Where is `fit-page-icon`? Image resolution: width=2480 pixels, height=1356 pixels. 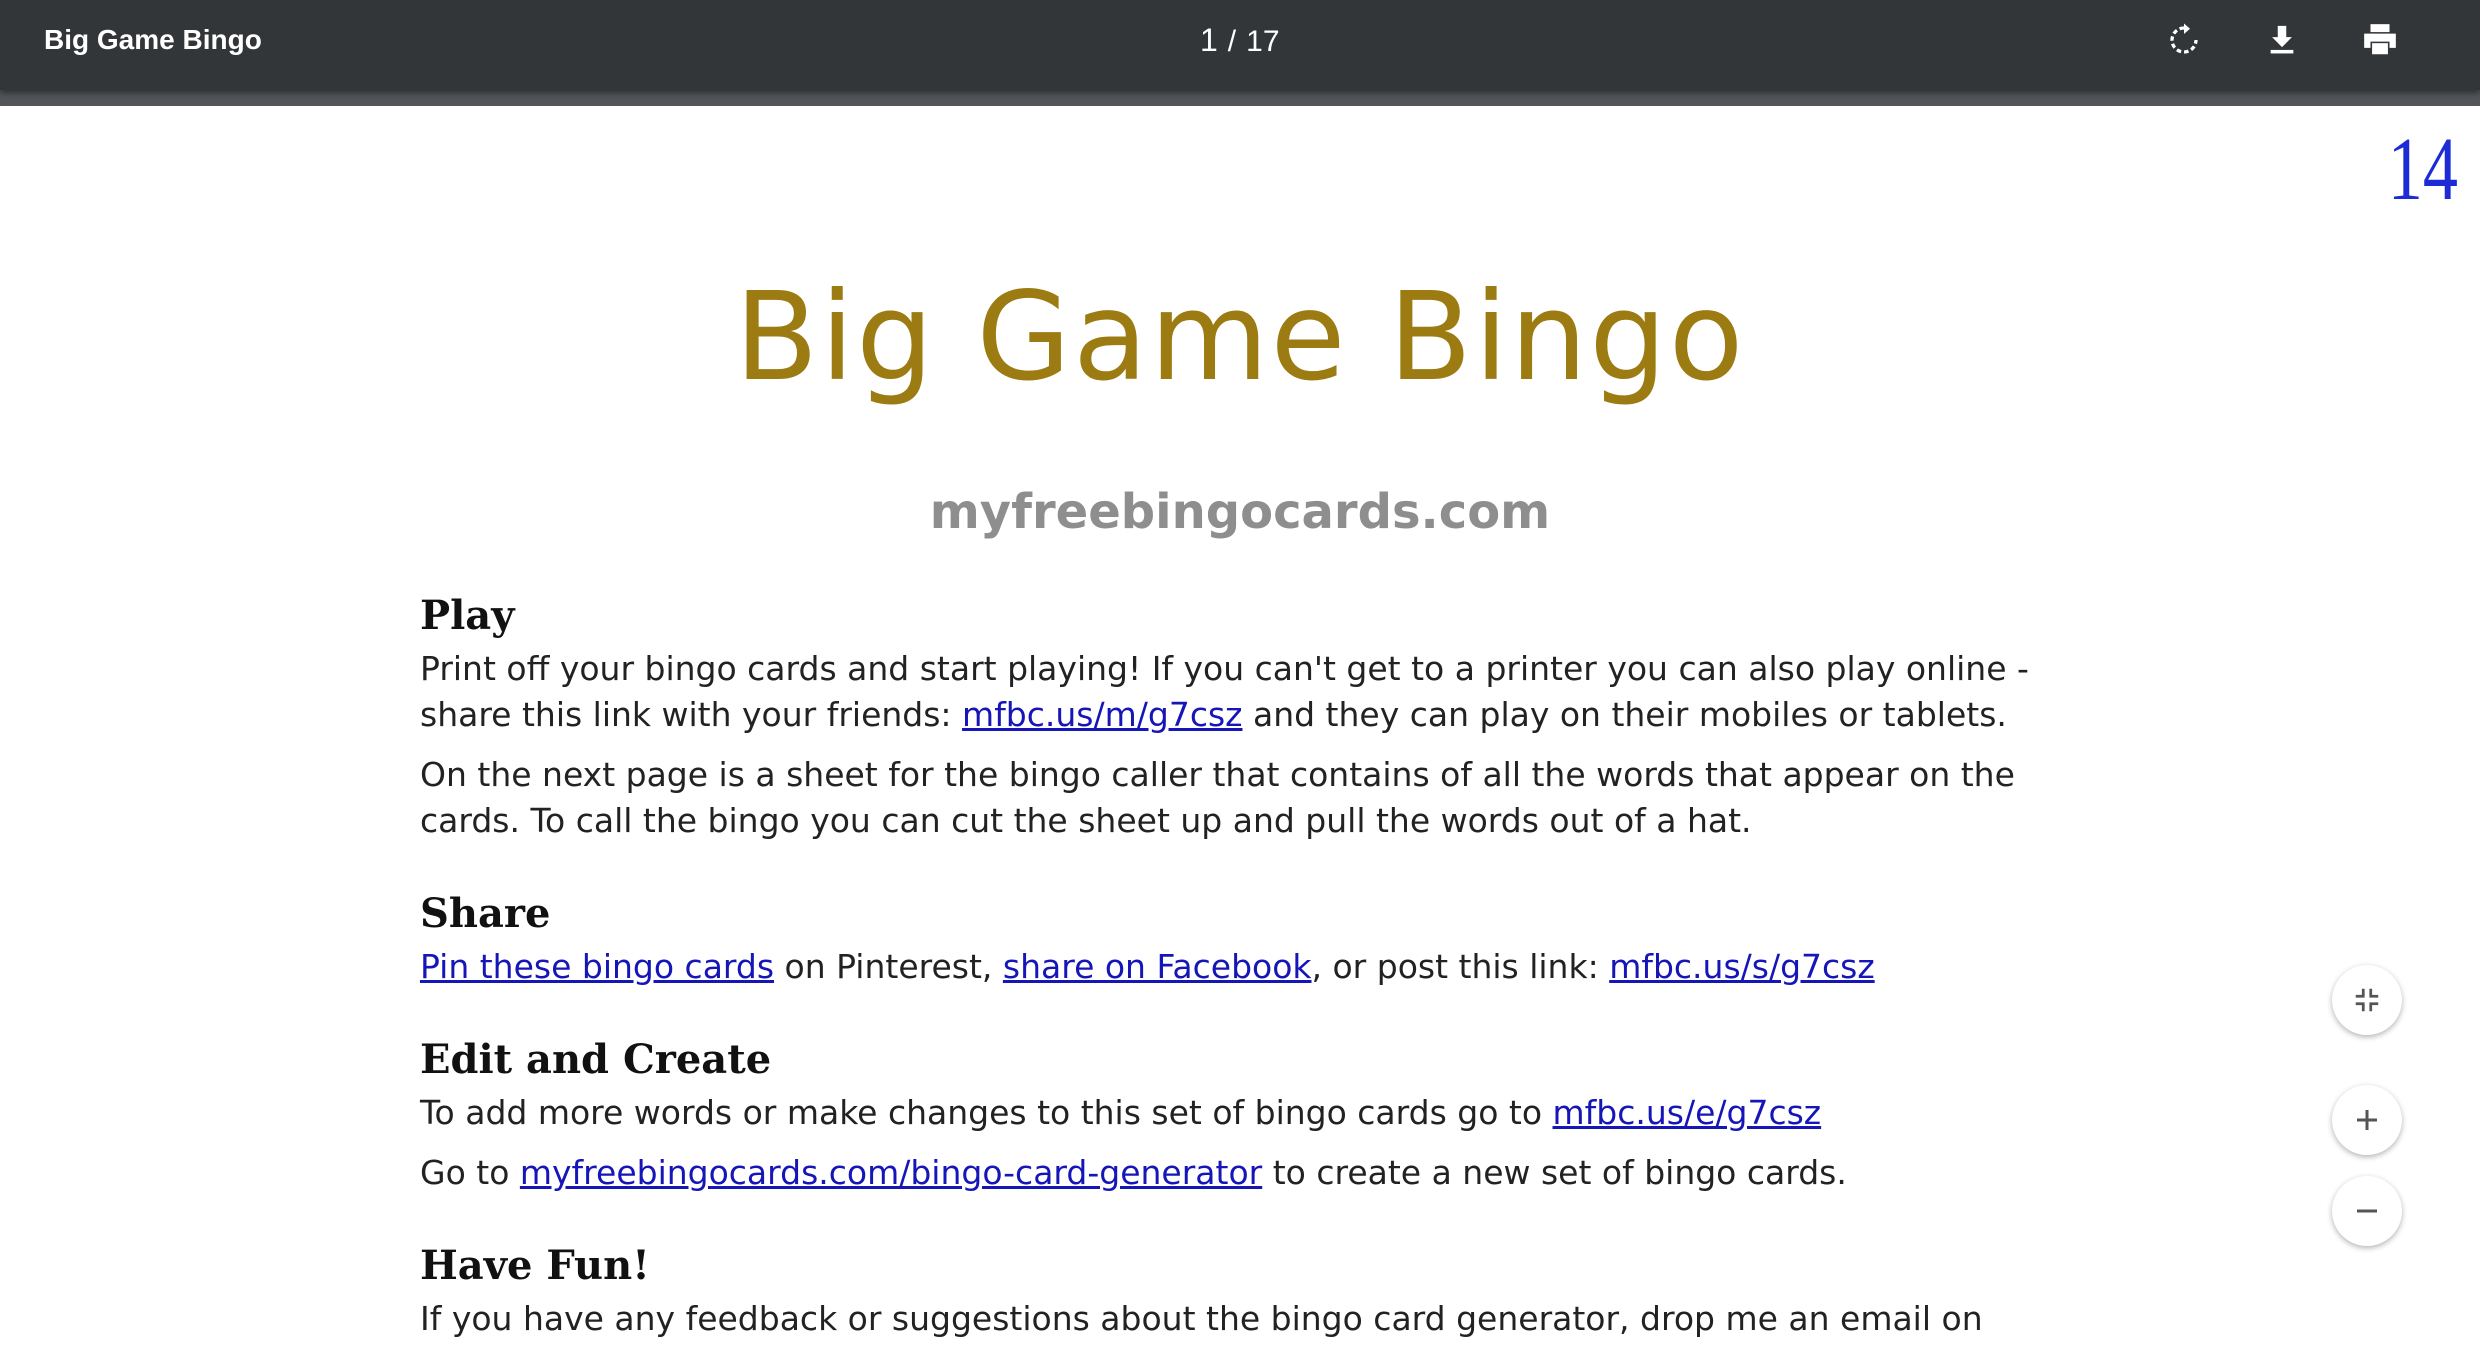
fit-page-icon is located at coordinates (2367, 1000).